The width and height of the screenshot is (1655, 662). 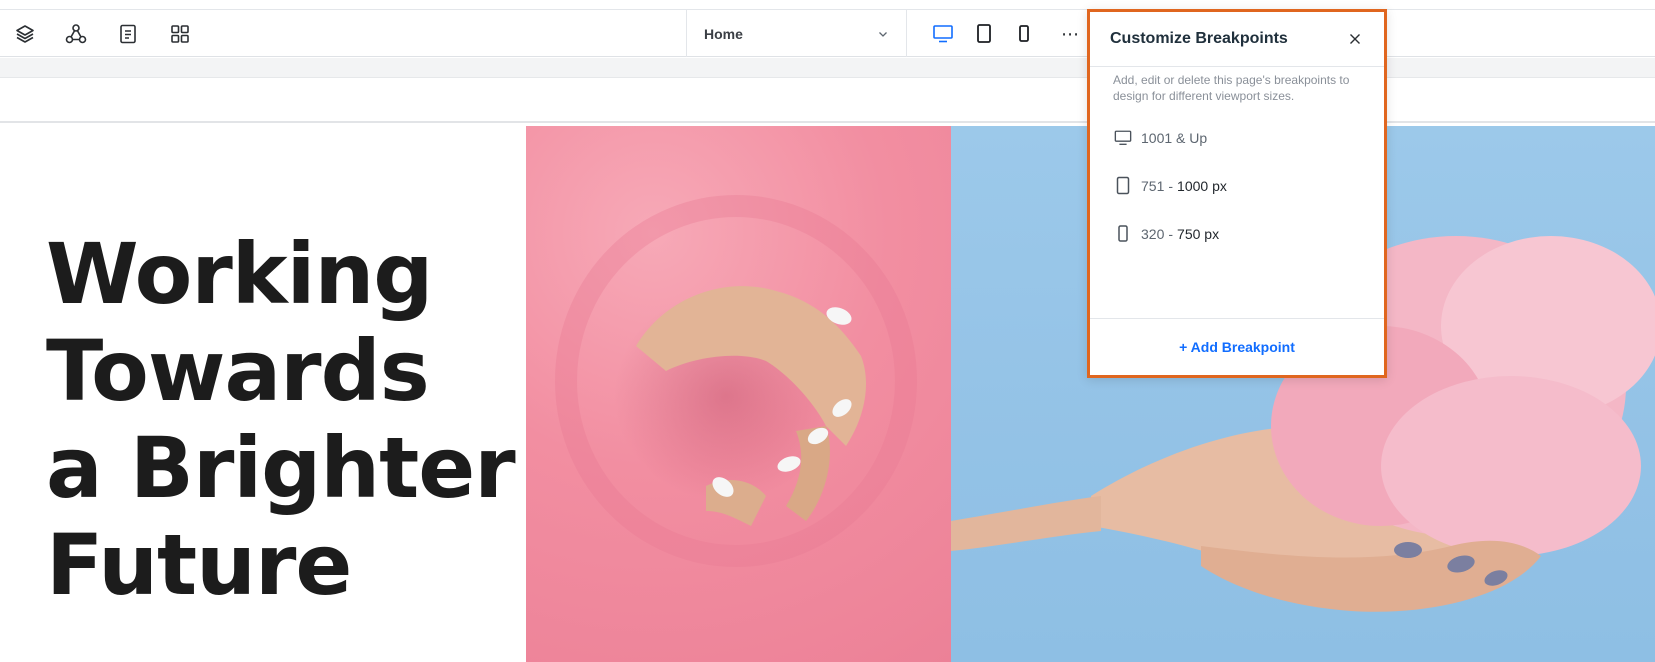 What do you see at coordinates (1199, 38) in the screenshot?
I see `panel-title: Customize Breakpoints` at bounding box center [1199, 38].